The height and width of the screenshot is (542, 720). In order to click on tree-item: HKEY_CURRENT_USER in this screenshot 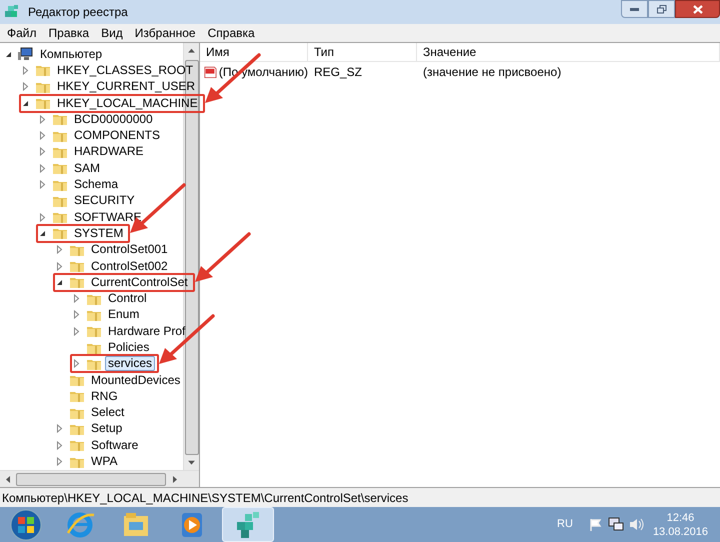, I will do `click(126, 86)`.